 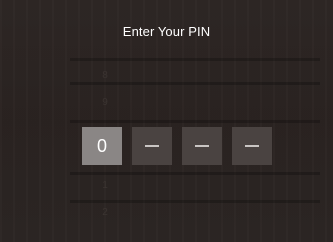 What do you see at coordinates (105, 185) in the screenshot?
I see `digit-wheel-option: 1` at bounding box center [105, 185].